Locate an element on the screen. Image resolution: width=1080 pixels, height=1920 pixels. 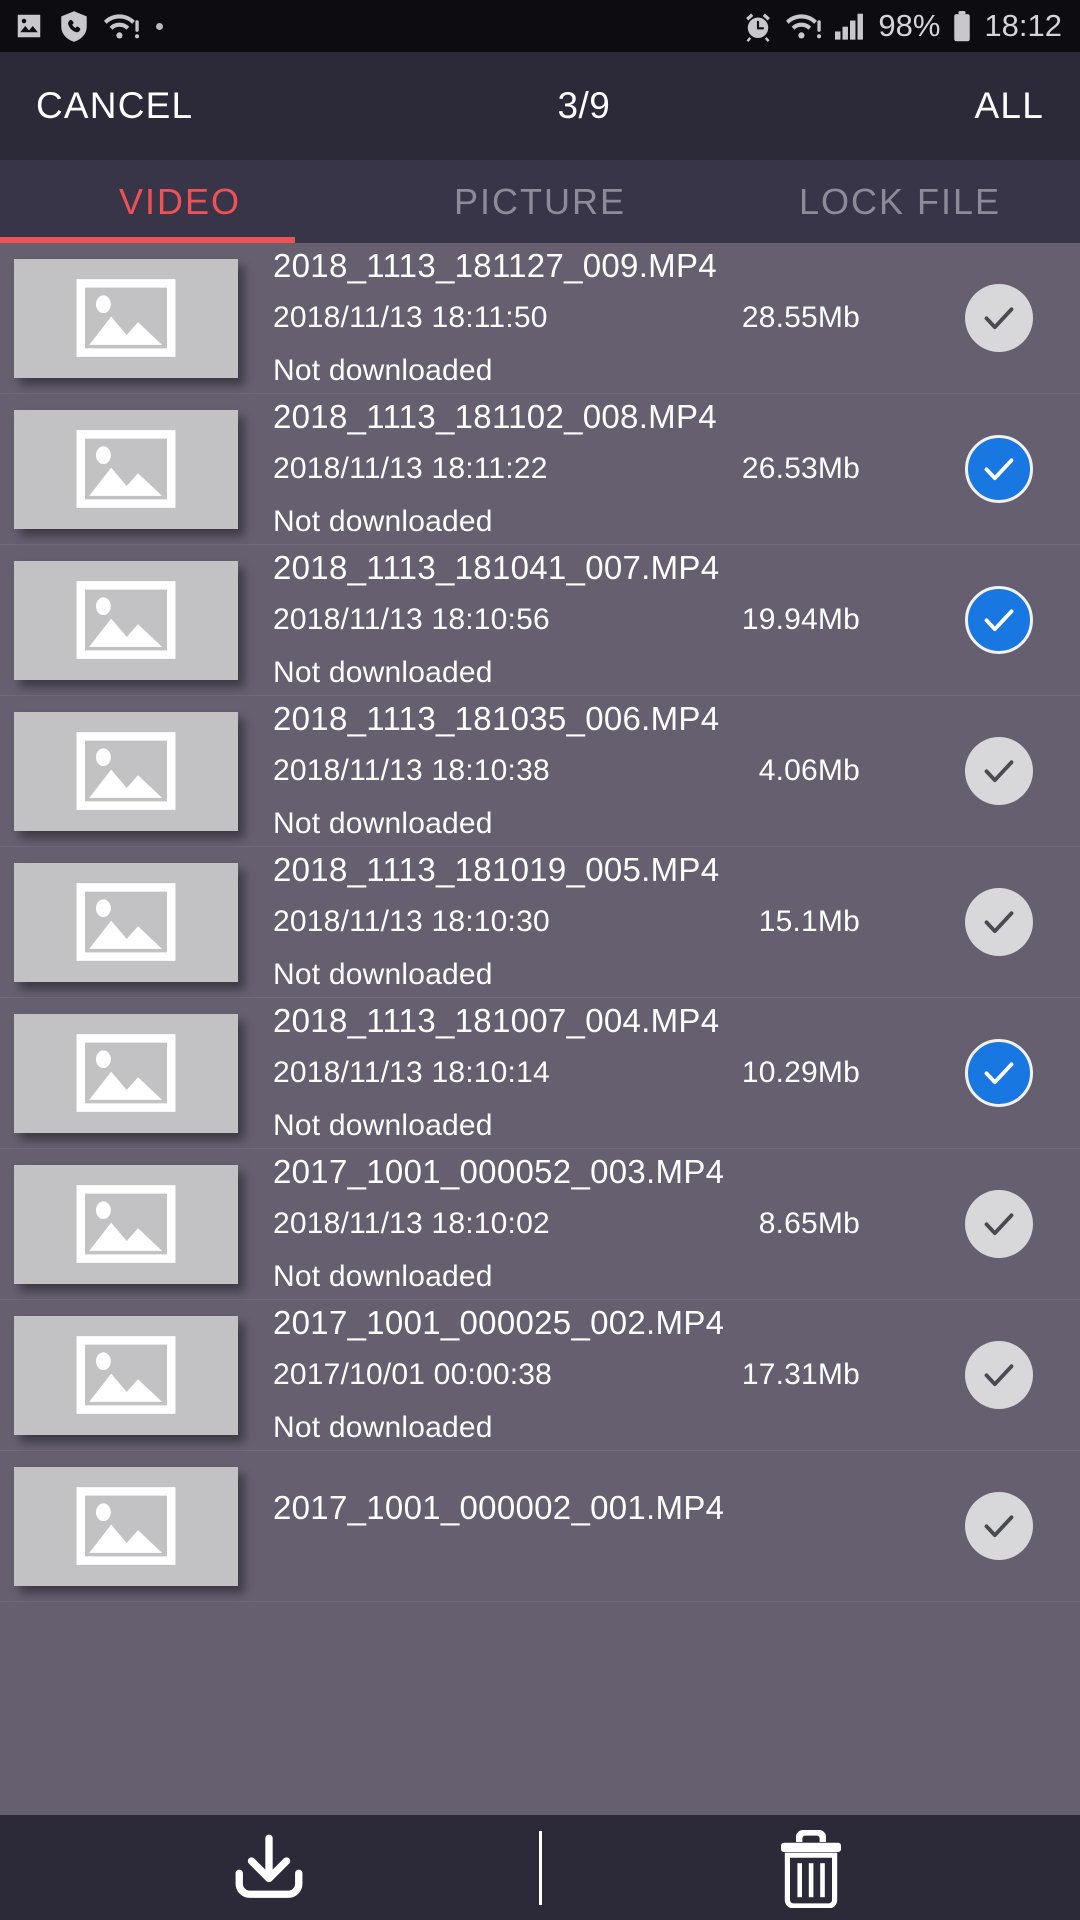
file-date: 2018/11/13 18:10:56 is located at coordinates (411, 619).